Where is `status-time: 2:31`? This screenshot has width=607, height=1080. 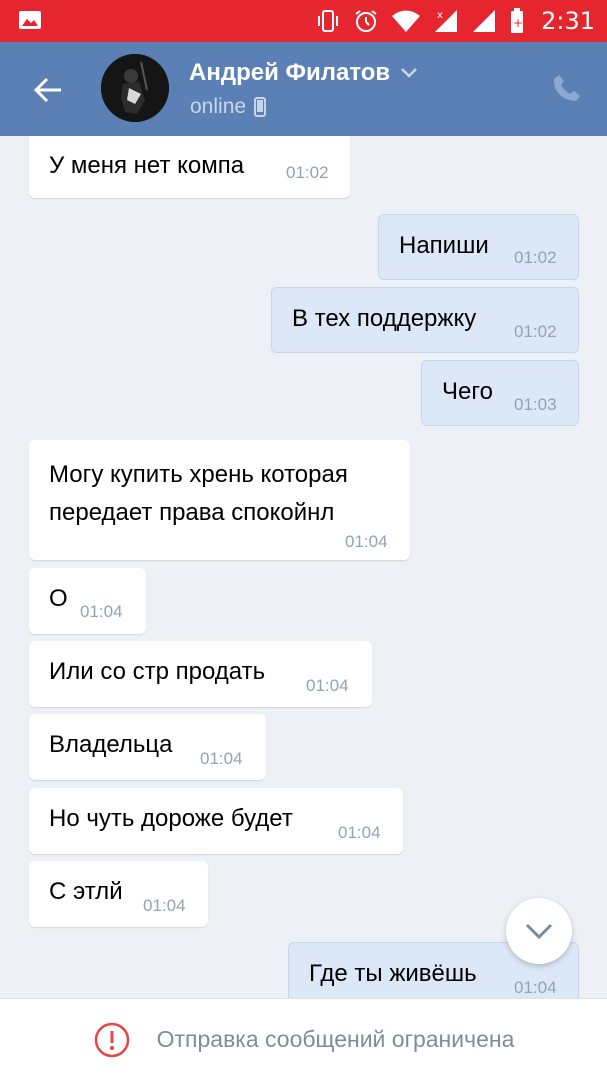 status-time: 2:31 is located at coordinates (568, 21).